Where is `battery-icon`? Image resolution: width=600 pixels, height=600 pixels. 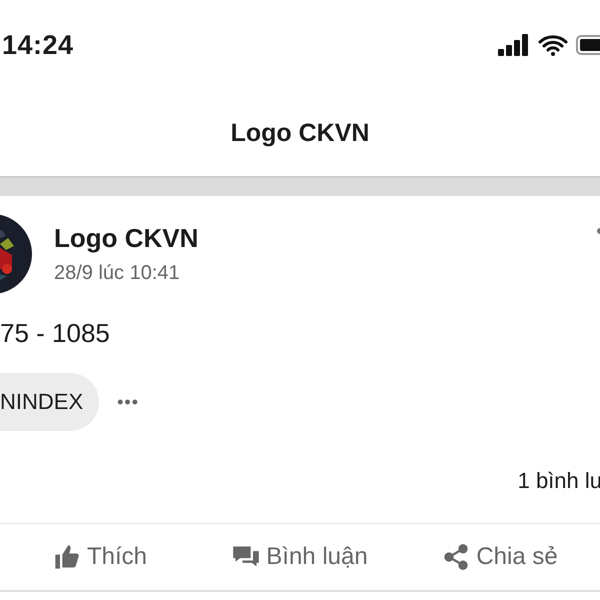 battery-icon is located at coordinates (588, 45).